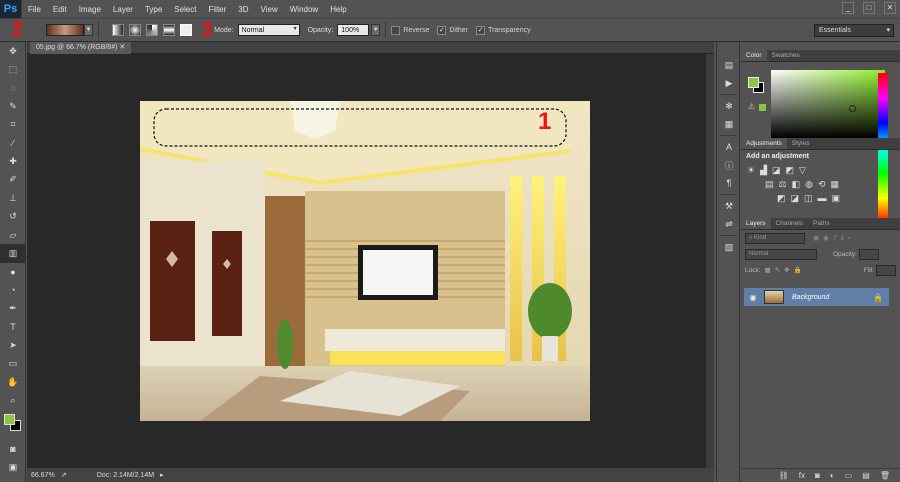  I want to click on brush-presets-icon: ▦, so click(729, 124).